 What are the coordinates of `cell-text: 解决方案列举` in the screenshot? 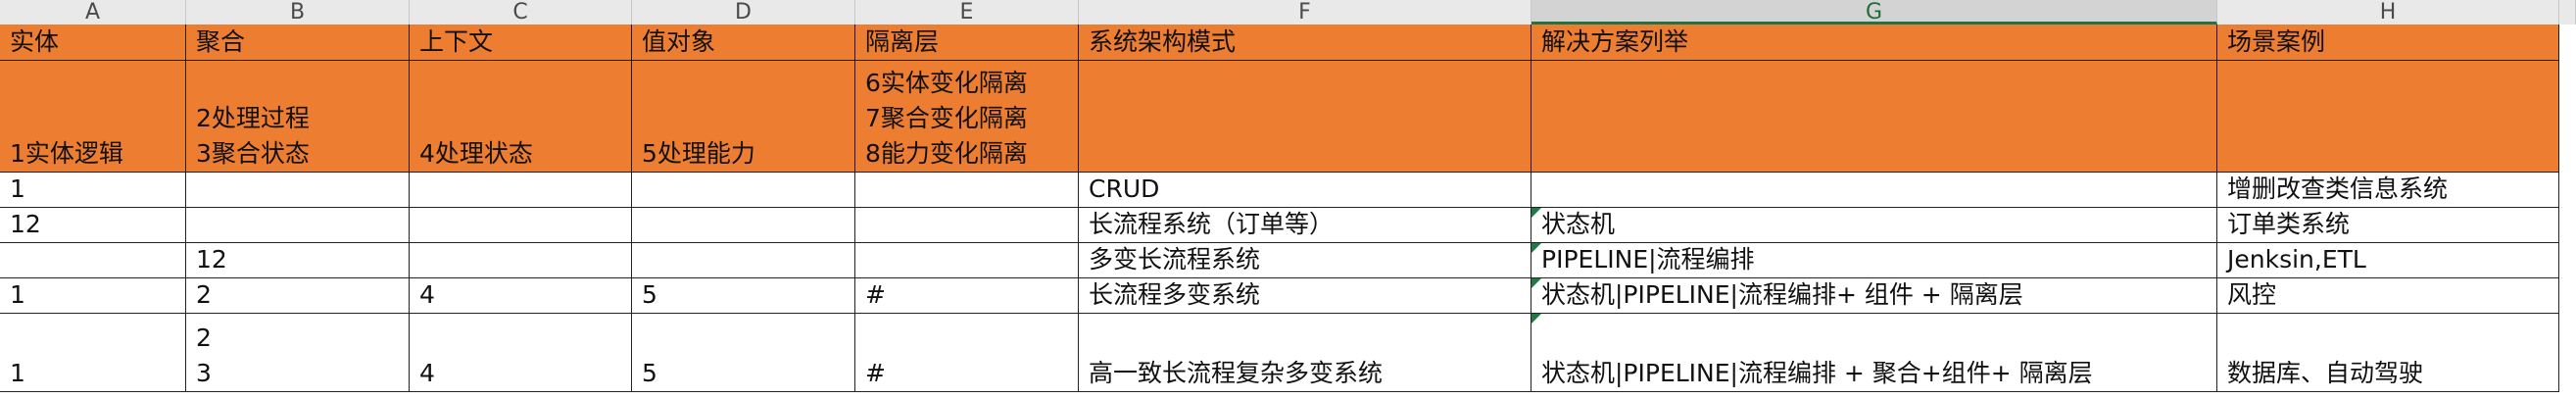 It's located at (1615, 41).